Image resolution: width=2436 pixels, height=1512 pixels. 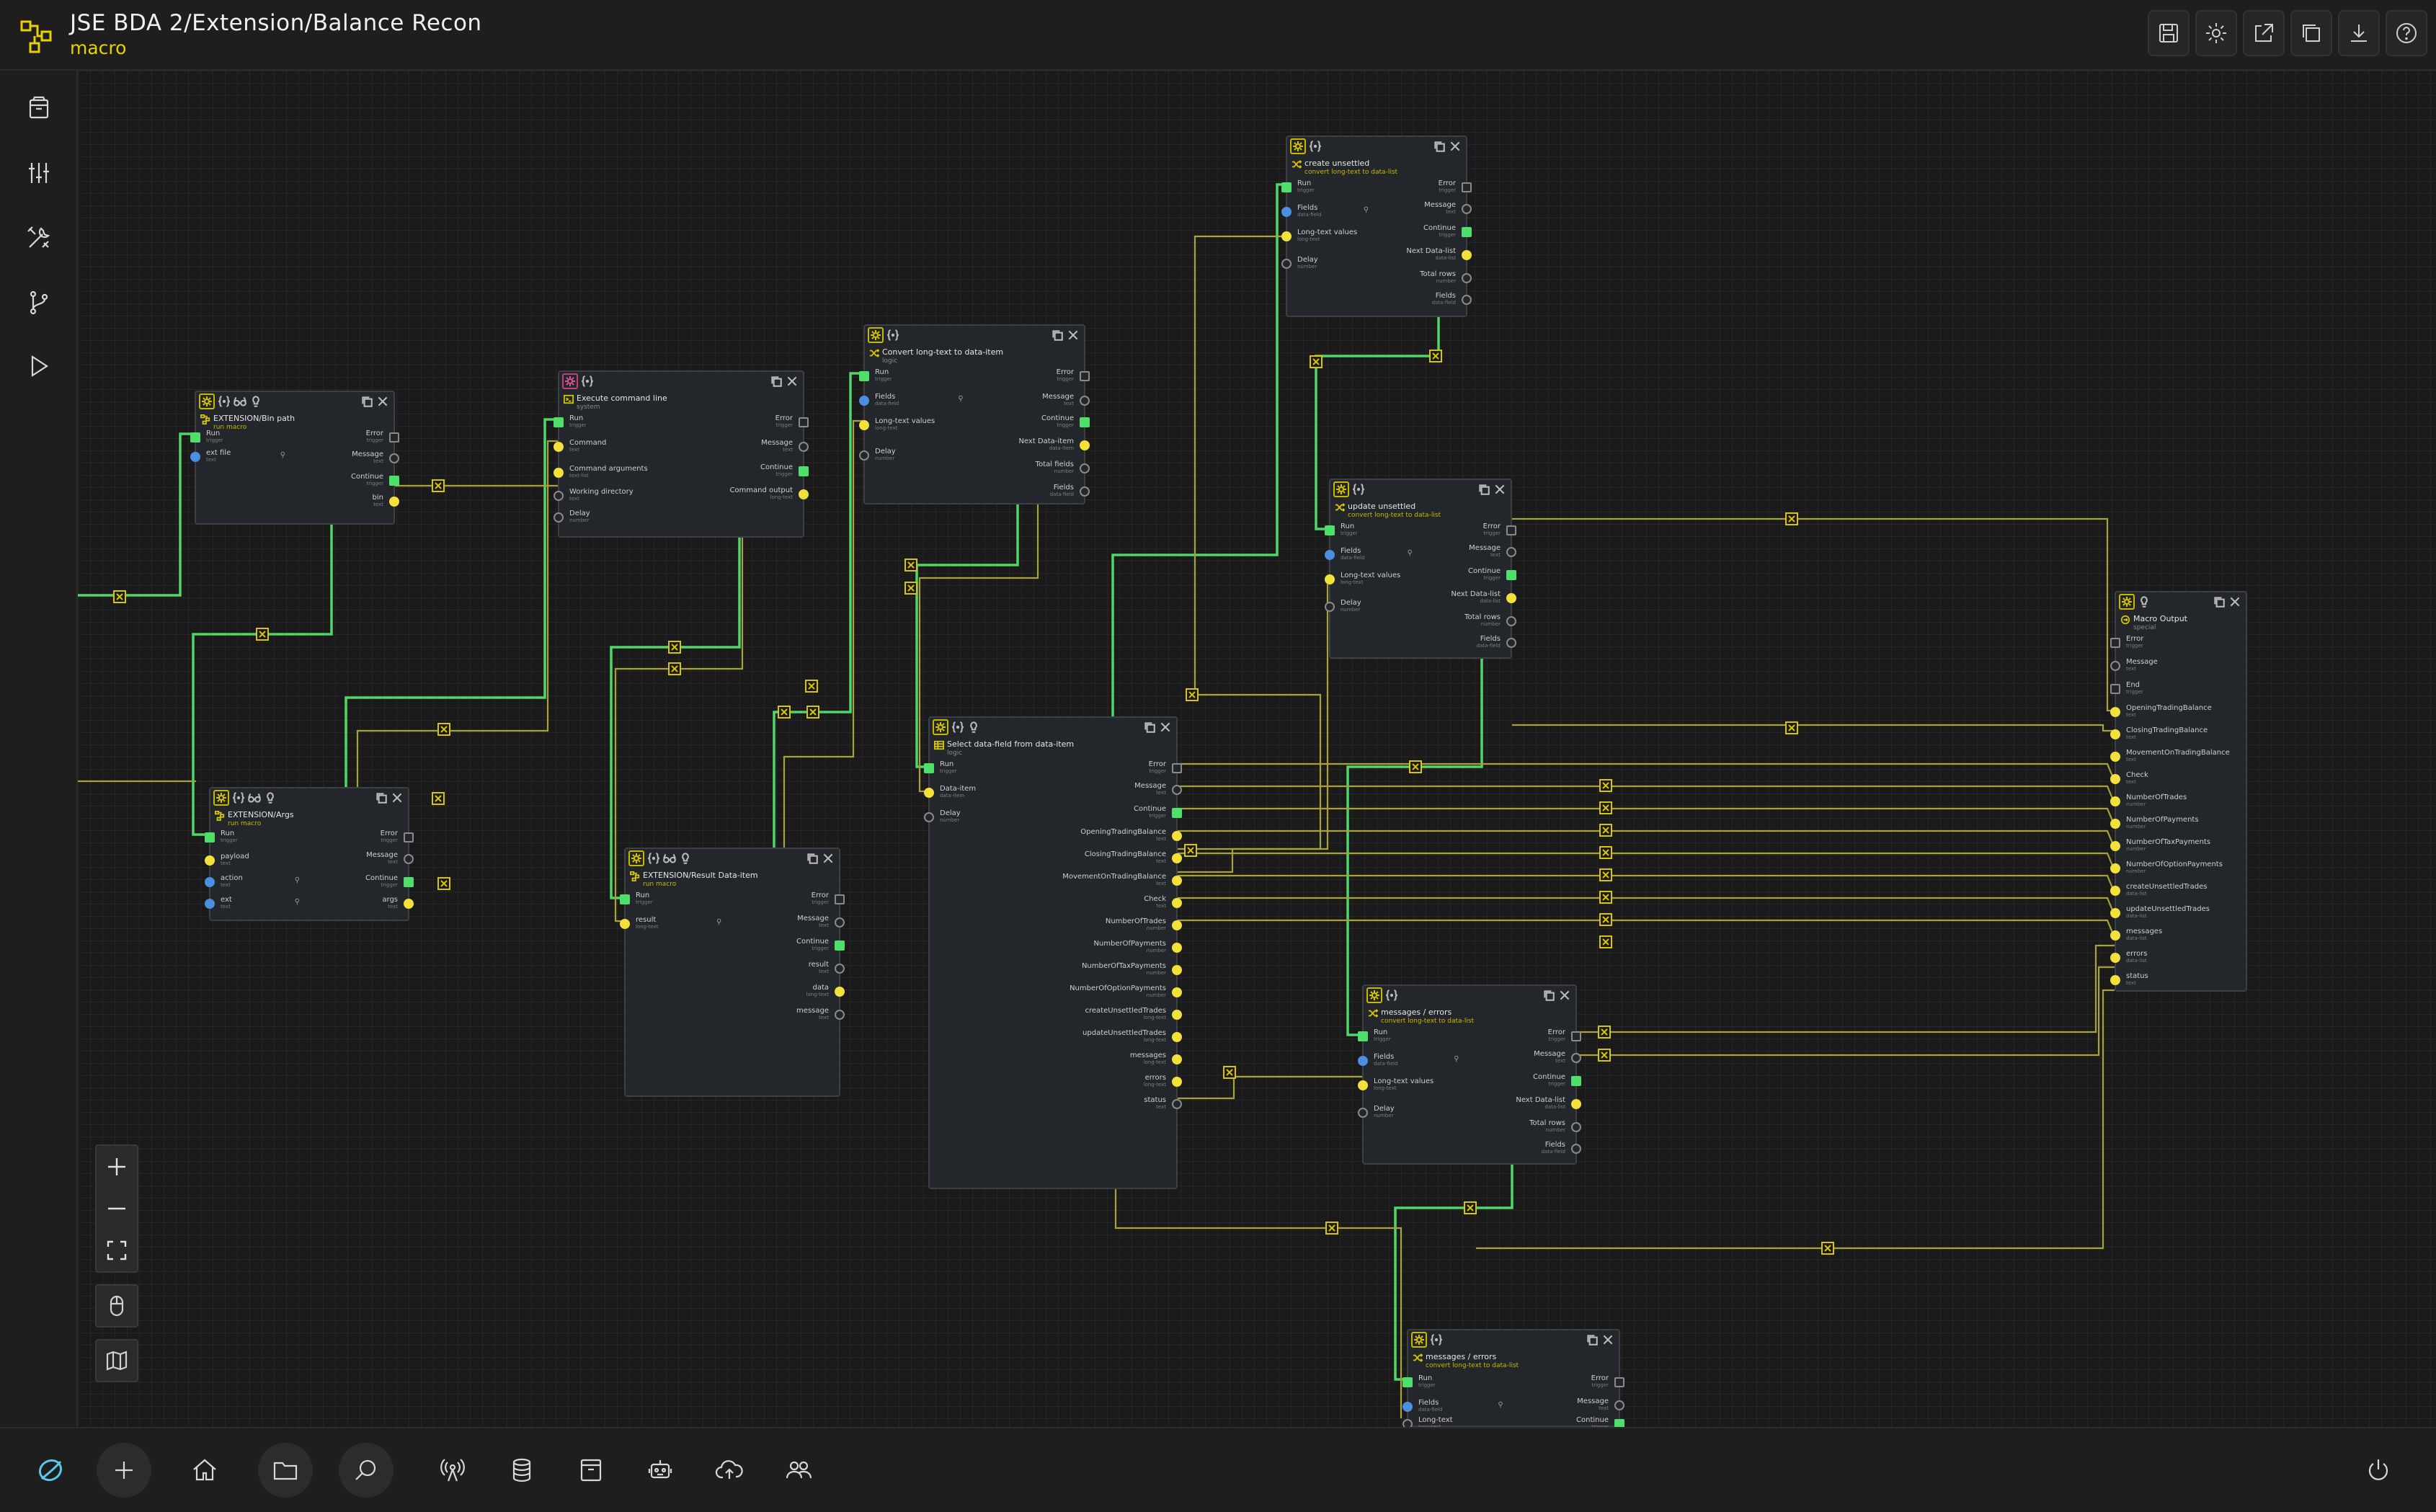 What do you see at coordinates (2406, 33) in the screenshot?
I see `help-button` at bounding box center [2406, 33].